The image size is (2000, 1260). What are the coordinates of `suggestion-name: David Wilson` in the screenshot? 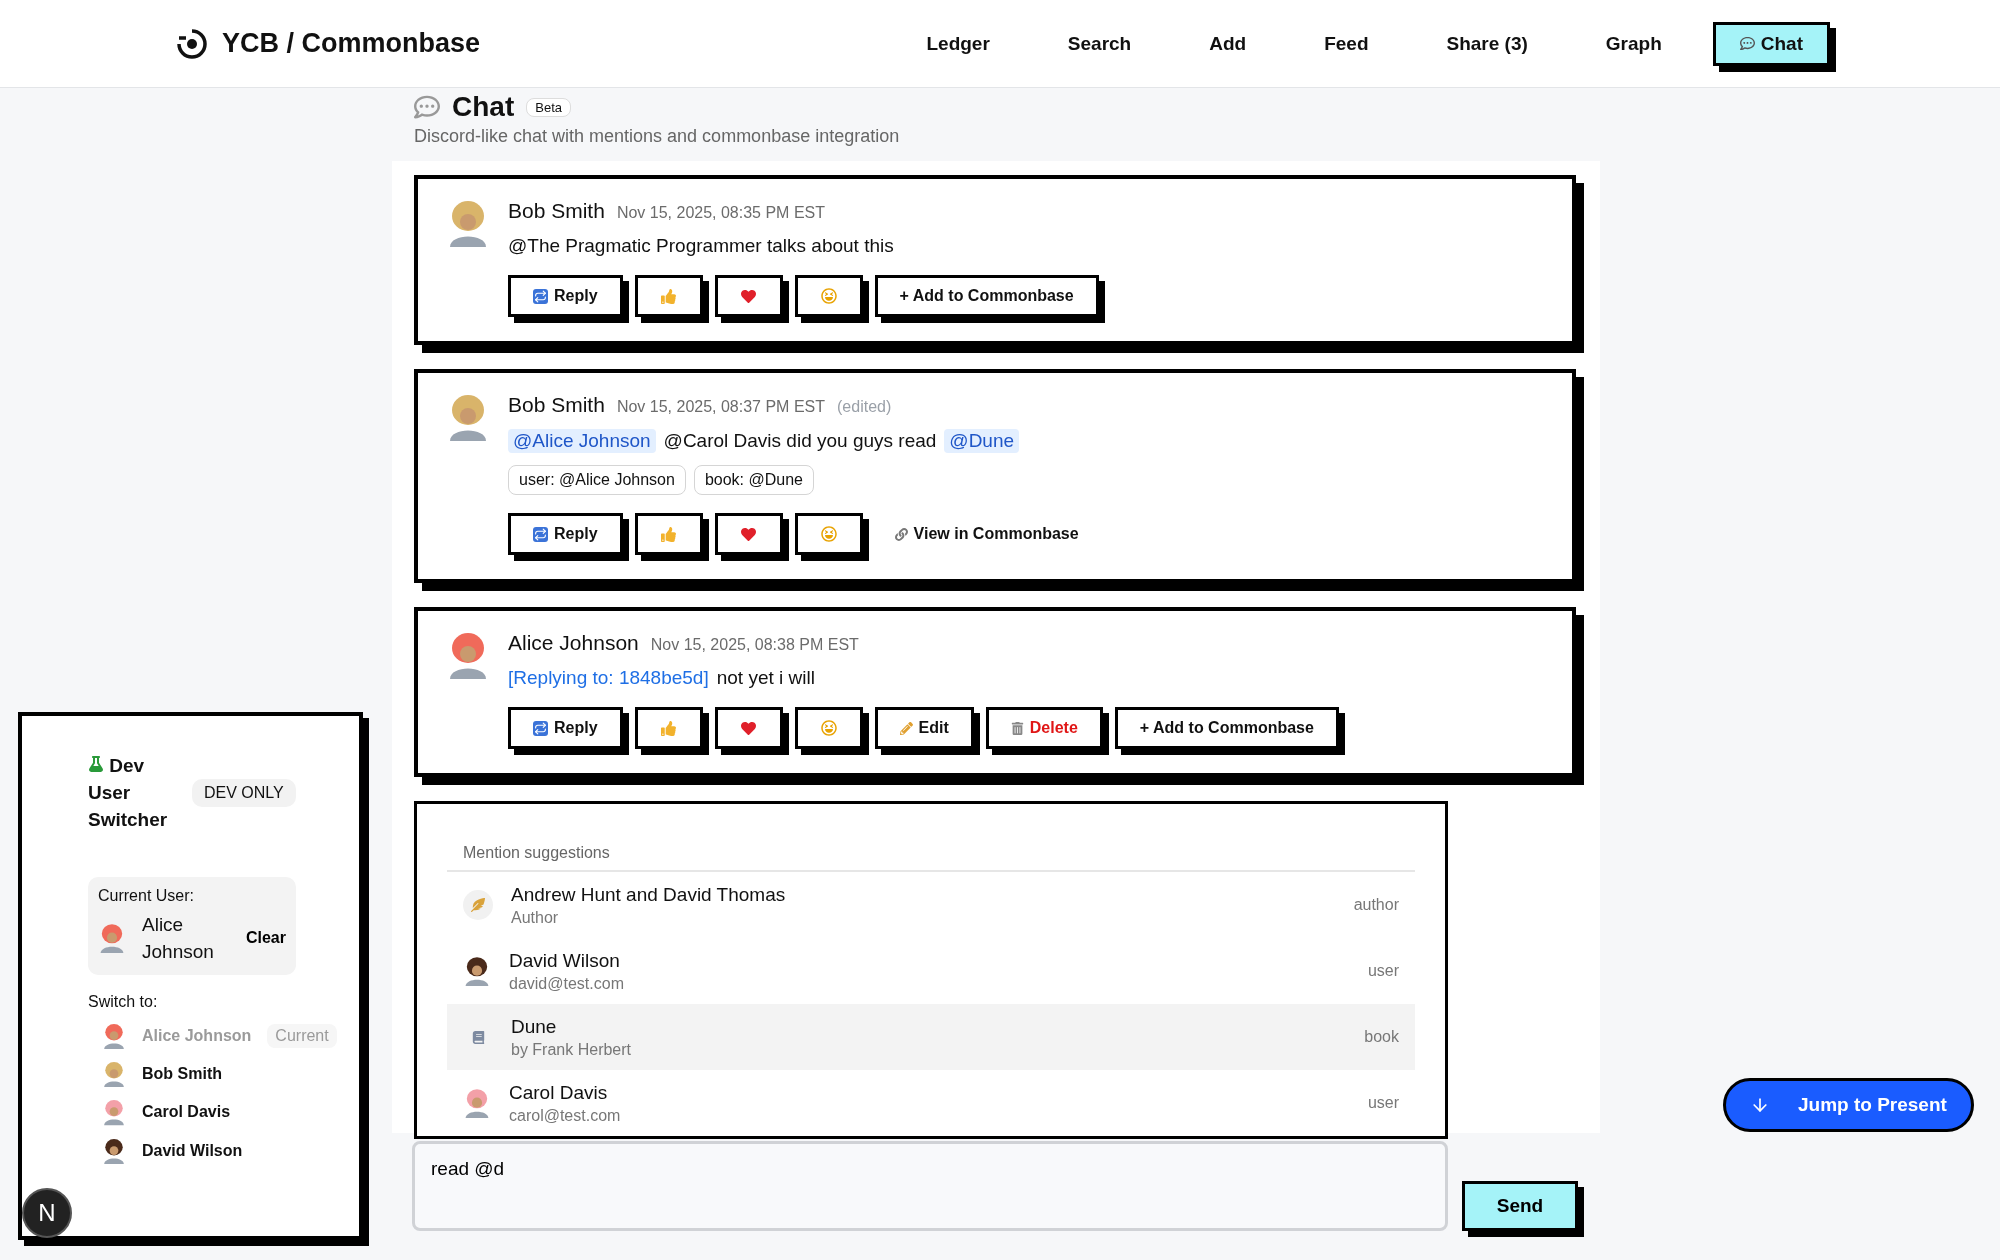 It's located at (565, 960).